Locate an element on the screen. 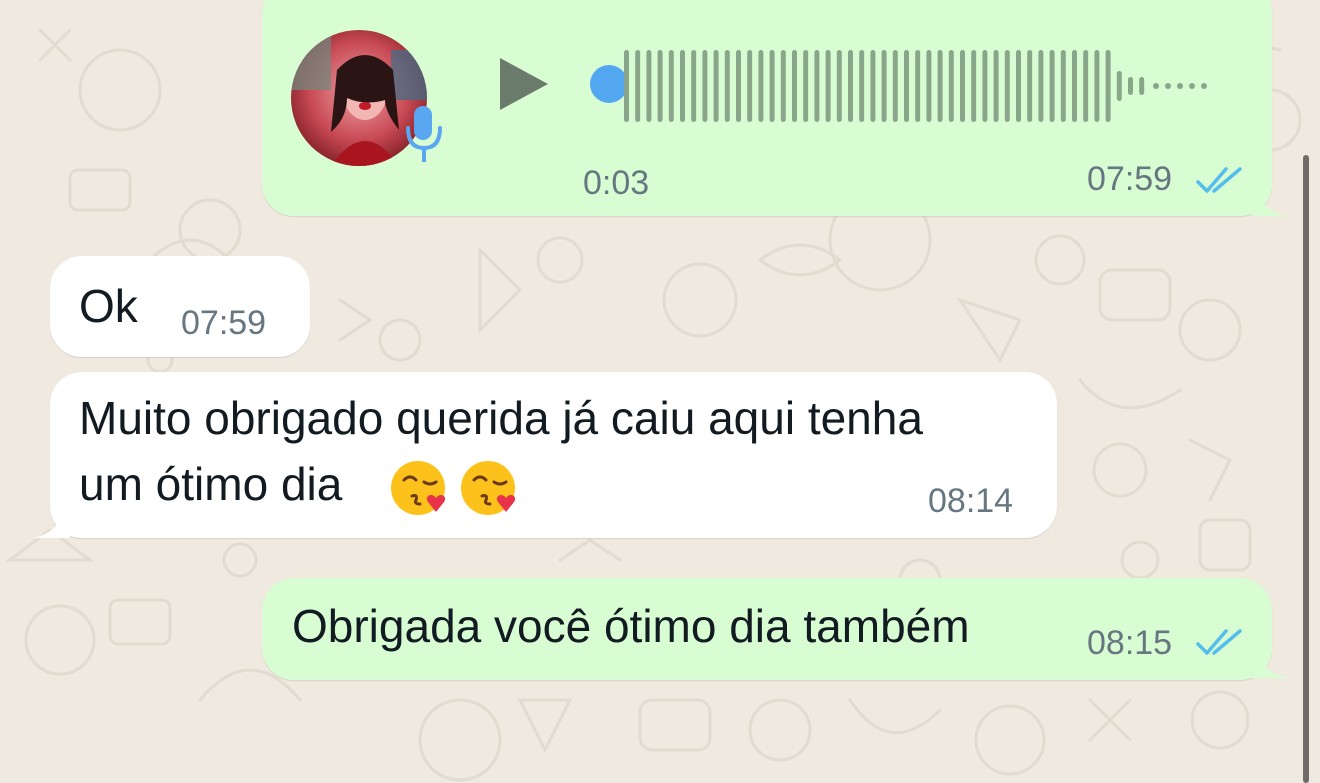 This screenshot has width=1320, height=783. message-text-line-2: um ótimo dia is located at coordinates (211, 484).